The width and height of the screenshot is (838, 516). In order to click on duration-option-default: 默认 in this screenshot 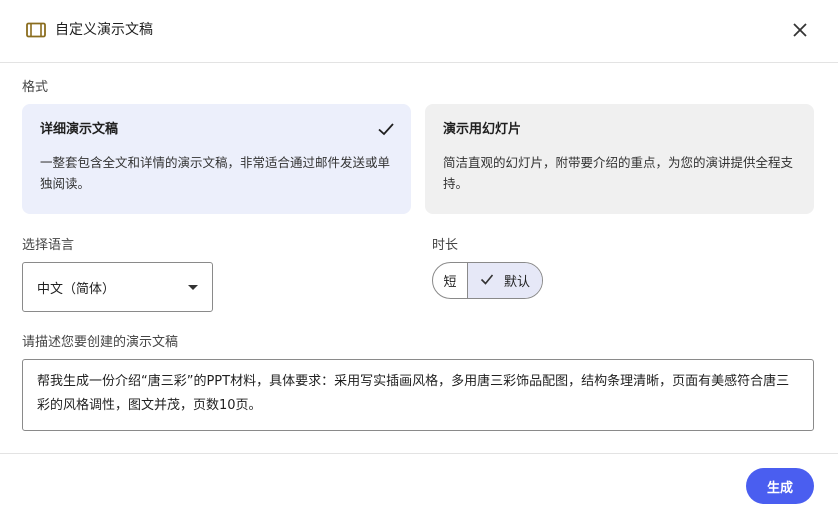, I will do `click(505, 280)`.